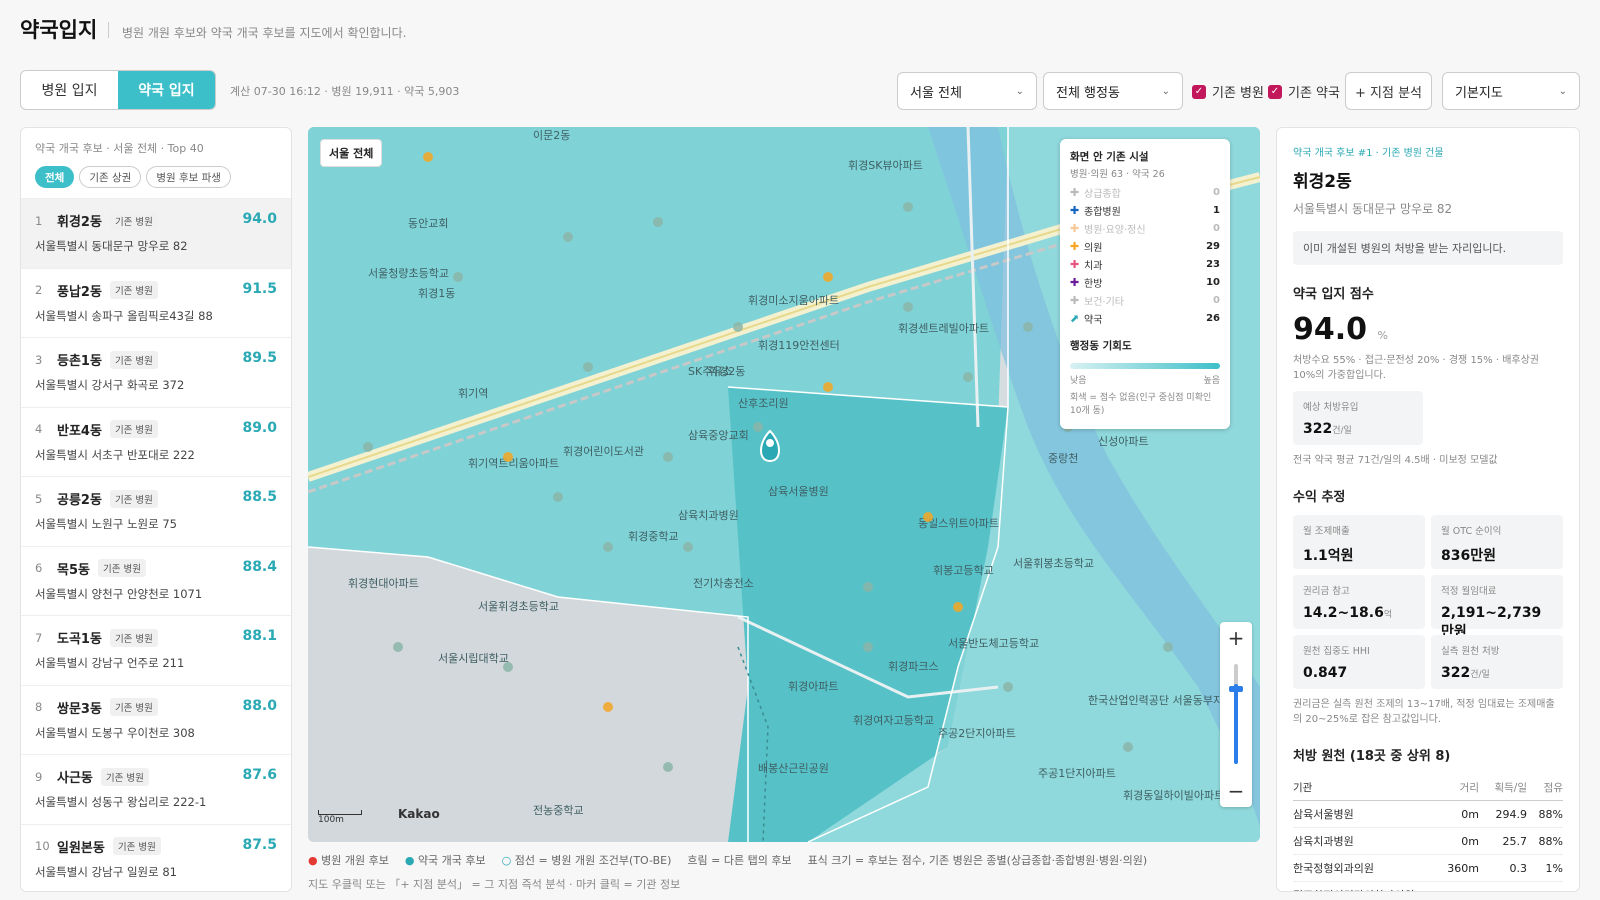 The height and width of the screenshot is (900, 1600). I want to click on list-item: 4 반포4동 기존 병원 89.0 서울특별시 서초구 반포대로 222, so click(156, 441).